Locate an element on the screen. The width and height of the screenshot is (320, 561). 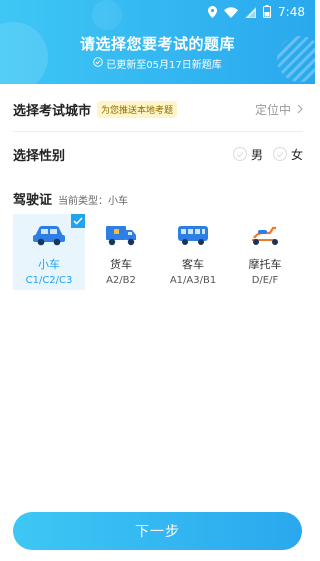
location-icon is located at coordinates (213, 12).